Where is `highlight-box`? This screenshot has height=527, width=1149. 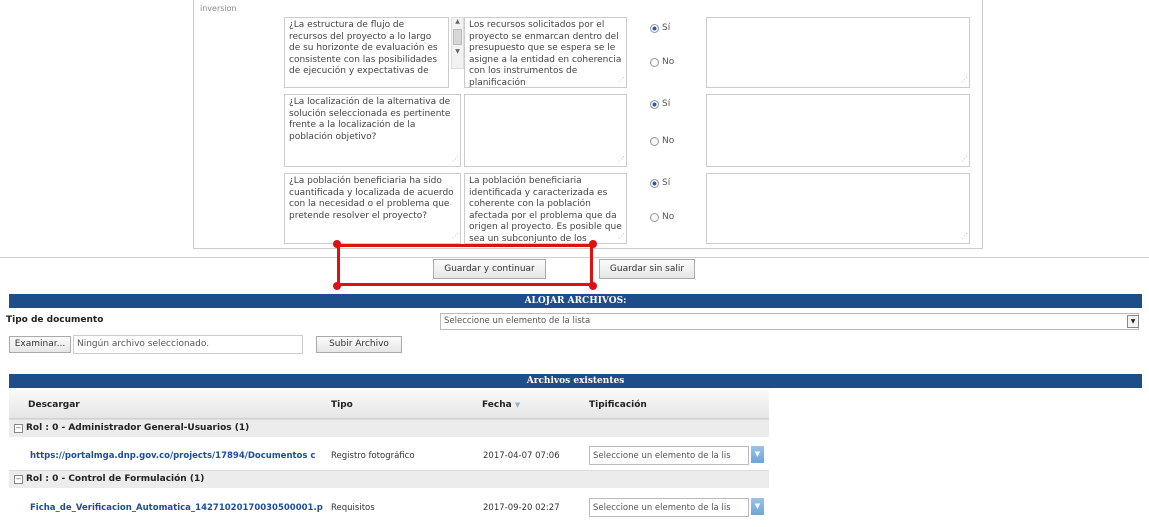 highlight-box is located at coordinates (465, 265).